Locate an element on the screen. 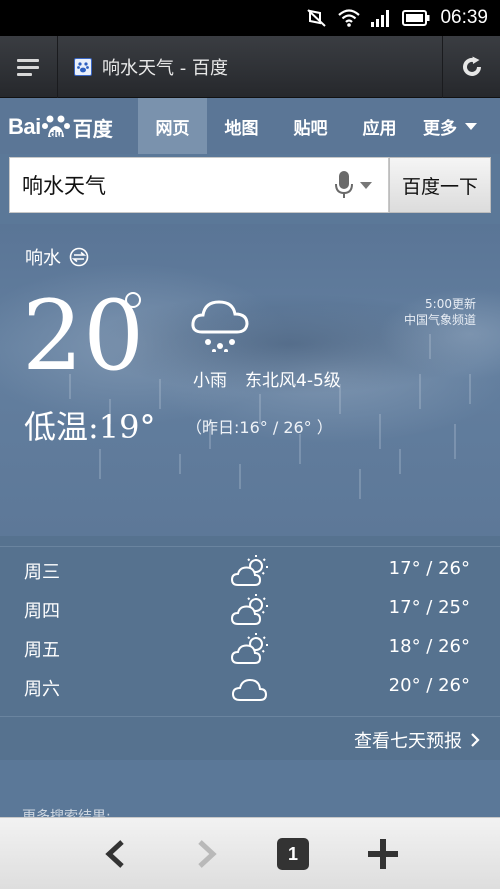  baidu-logo: Bai du 百度 is located at coordinates (60, 127).